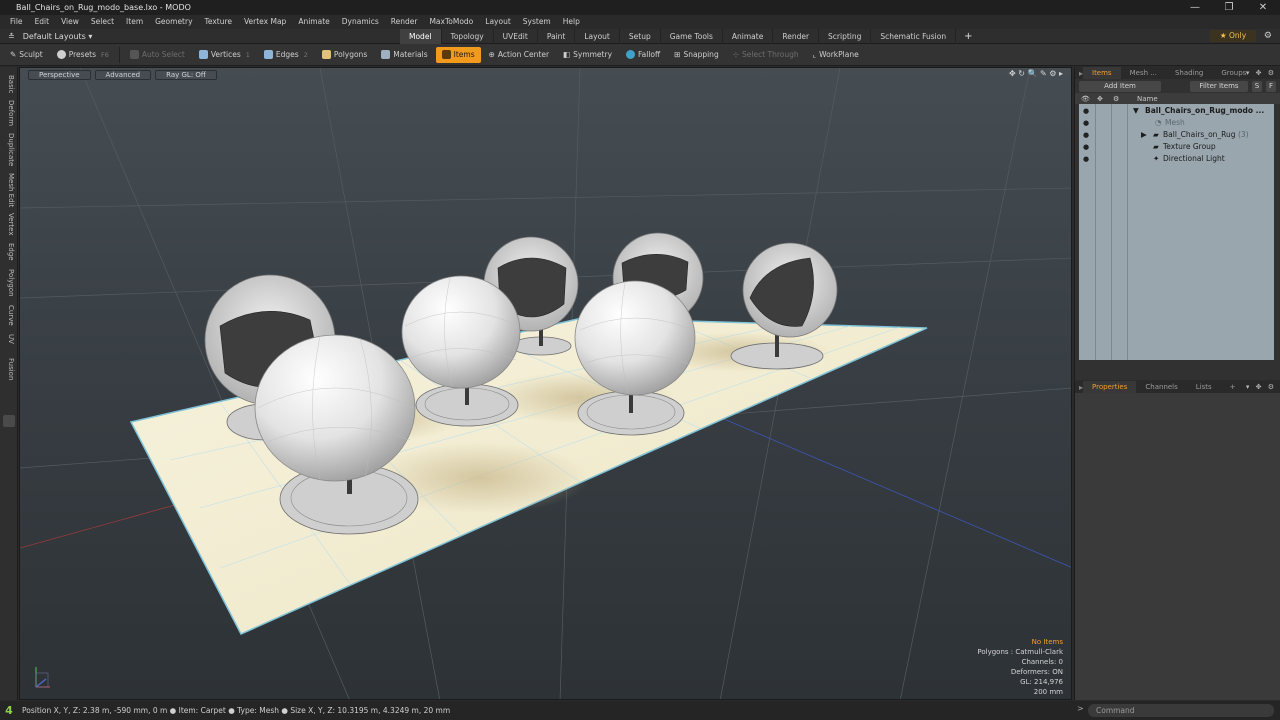 This screenshot has height=720, width=1280. Describe the element at coordinates (247, 54) in the screenshot. I see `vertices-shortcut: 1` at that location.